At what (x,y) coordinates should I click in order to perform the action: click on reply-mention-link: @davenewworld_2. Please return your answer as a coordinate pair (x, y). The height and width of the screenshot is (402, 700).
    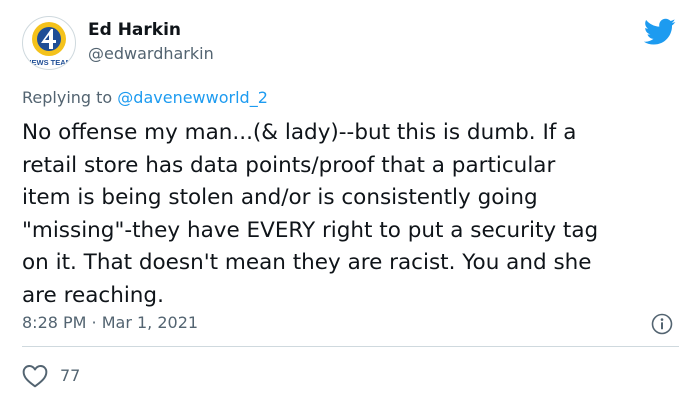
    Looking at the image, I should click on (192, 97).